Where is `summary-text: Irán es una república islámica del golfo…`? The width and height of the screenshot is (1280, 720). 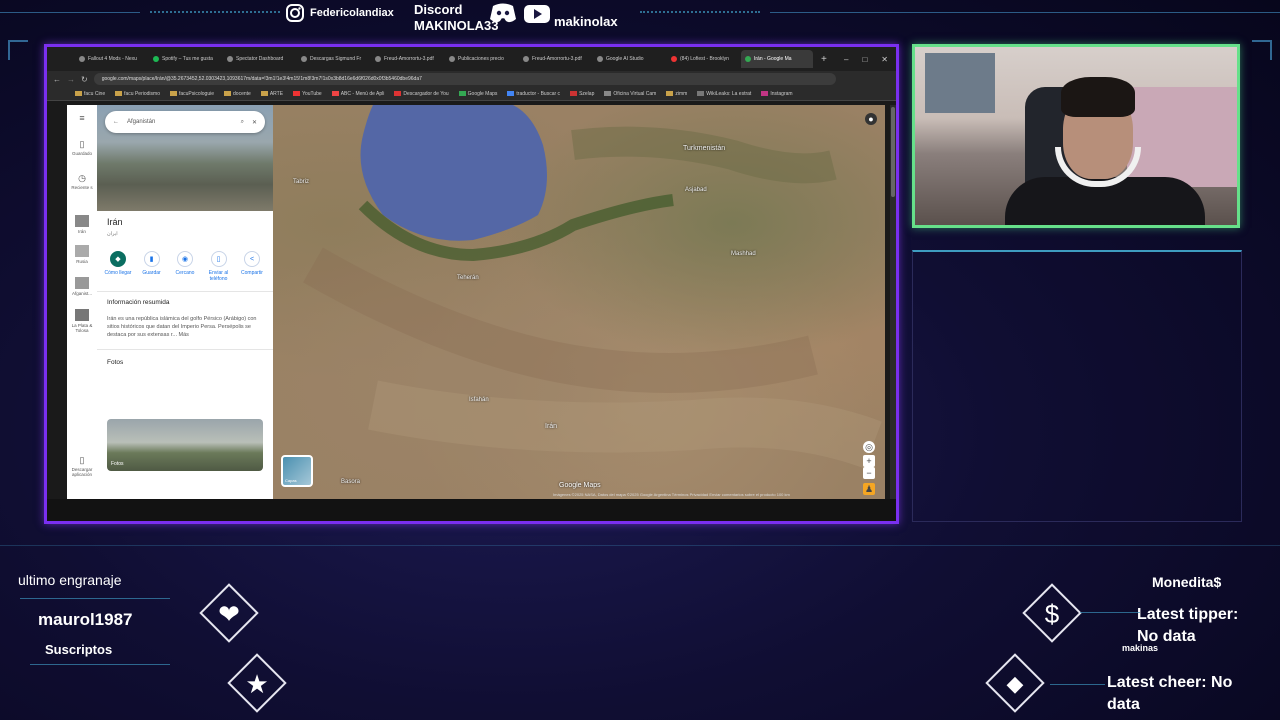
summary-text: Irán es una república islámica del golfo… is located at coordinates (182, 327).